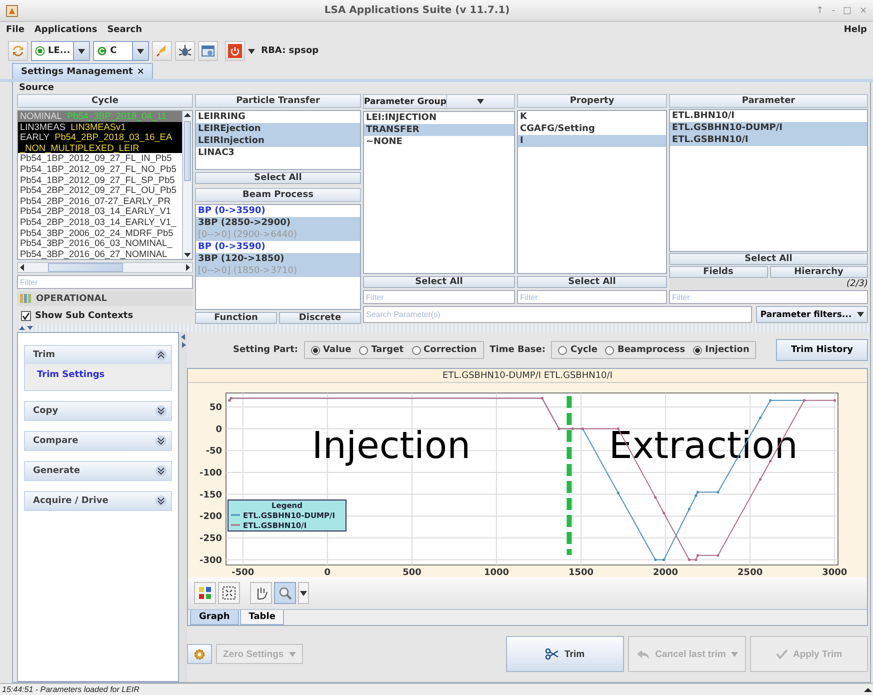 The width and height of the screenshot is (873, 695). What do you see at coordinates (578, 350) in the screenshot?
I see `radio-option: Cycle` at bounding box center [578, 350].